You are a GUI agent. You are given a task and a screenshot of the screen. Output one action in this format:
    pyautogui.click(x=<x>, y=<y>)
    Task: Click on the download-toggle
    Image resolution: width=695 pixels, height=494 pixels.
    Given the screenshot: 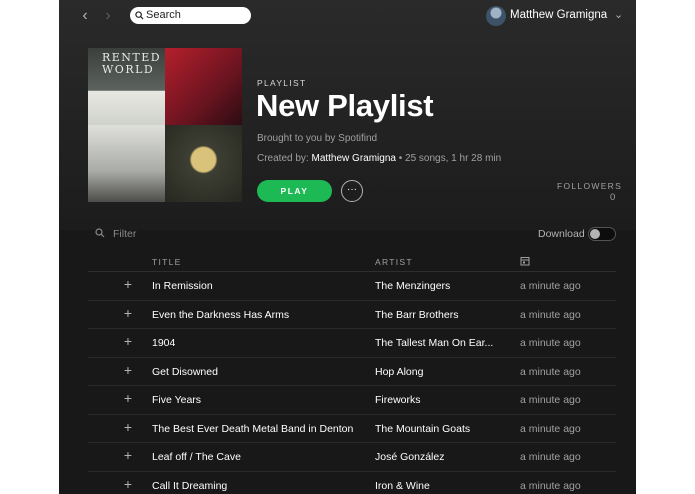 What is the action you would take?
    pyautogui.click(x=602, y=234)
    